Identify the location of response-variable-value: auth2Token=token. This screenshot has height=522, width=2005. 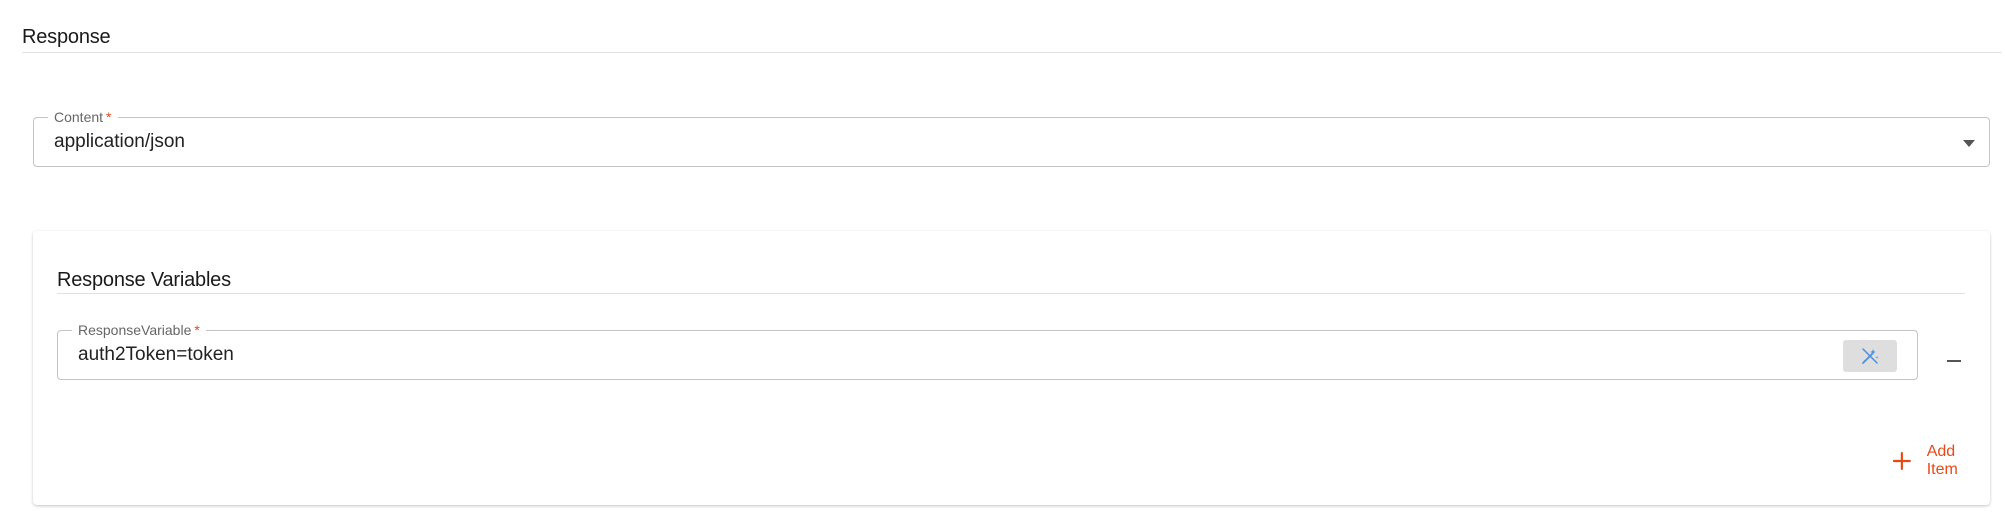
(156, 354).